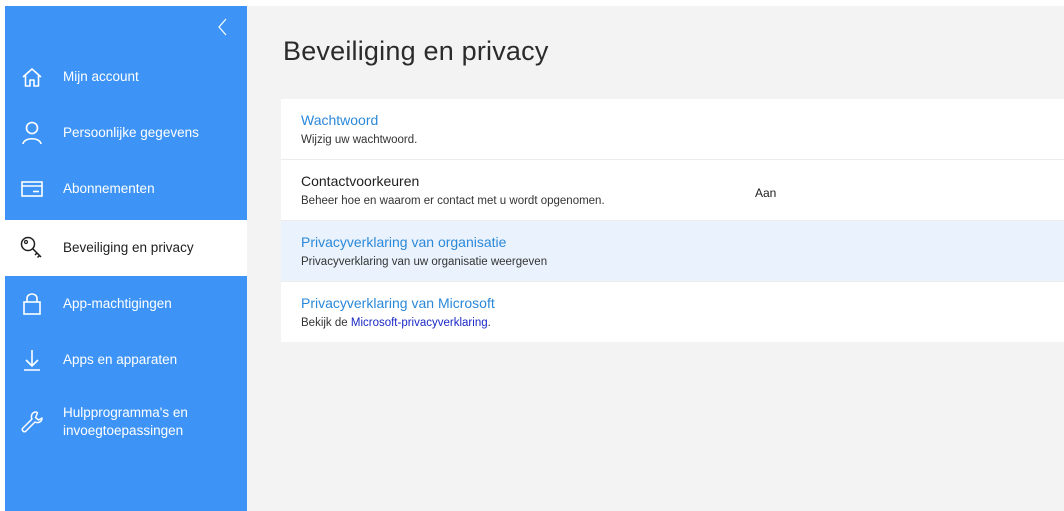  Describe the element at coordinates (32, 360) in the screenshot. I see `download-icon` at that location.